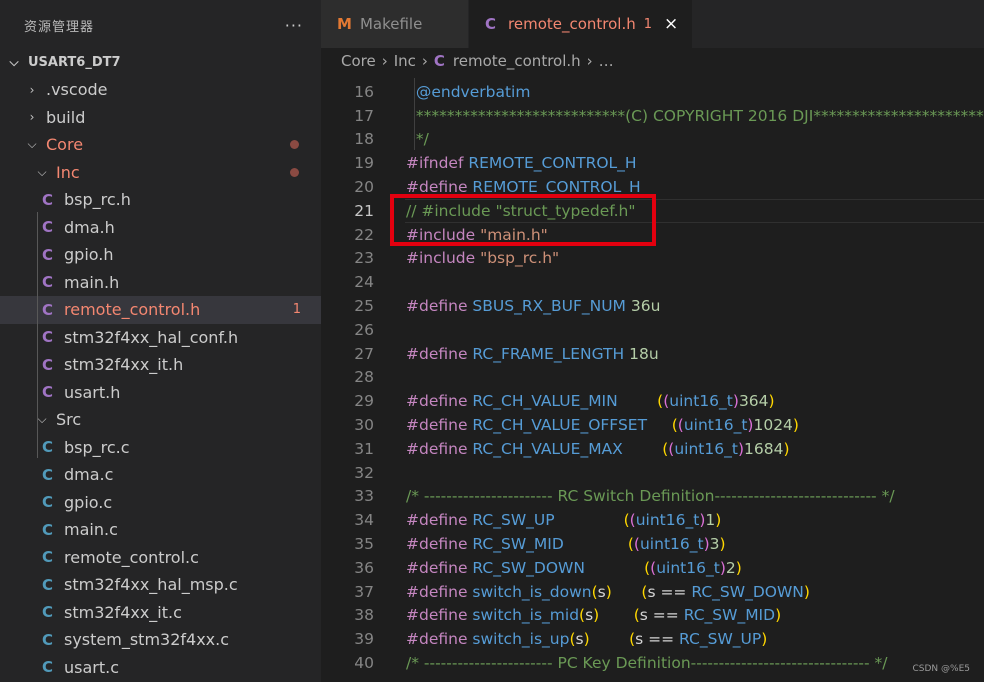 The height and width of the screenshot is (682, 984). Describe the element at coordinates (160, 228) in the screenshot. I see `tree-file-dma-h: C dma.h` at that location.